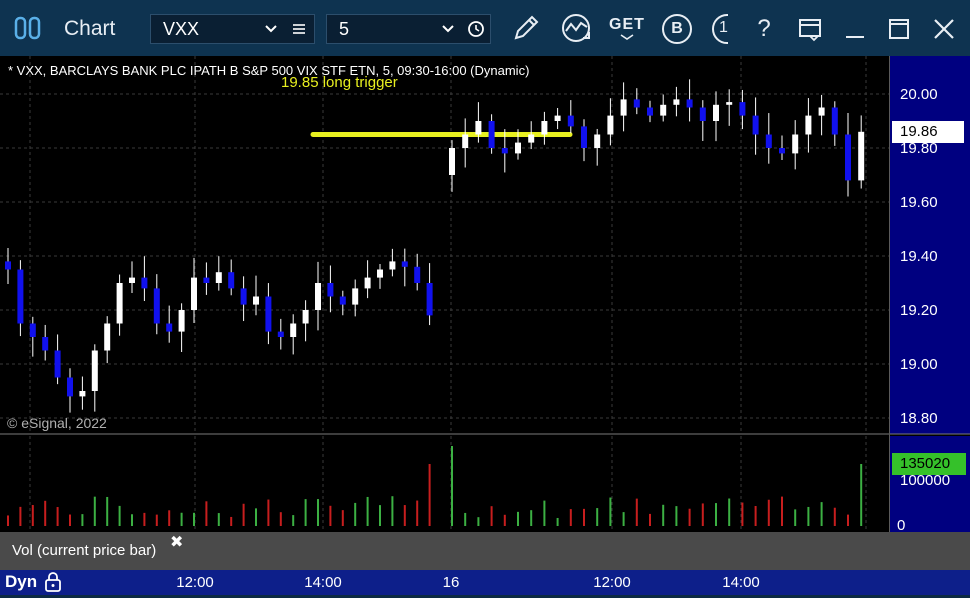 This screenshot has width=970, height=598. Describe the element at coordinates (181, 28) in the screenshot. I see `symbol-value: VXX` at that location.